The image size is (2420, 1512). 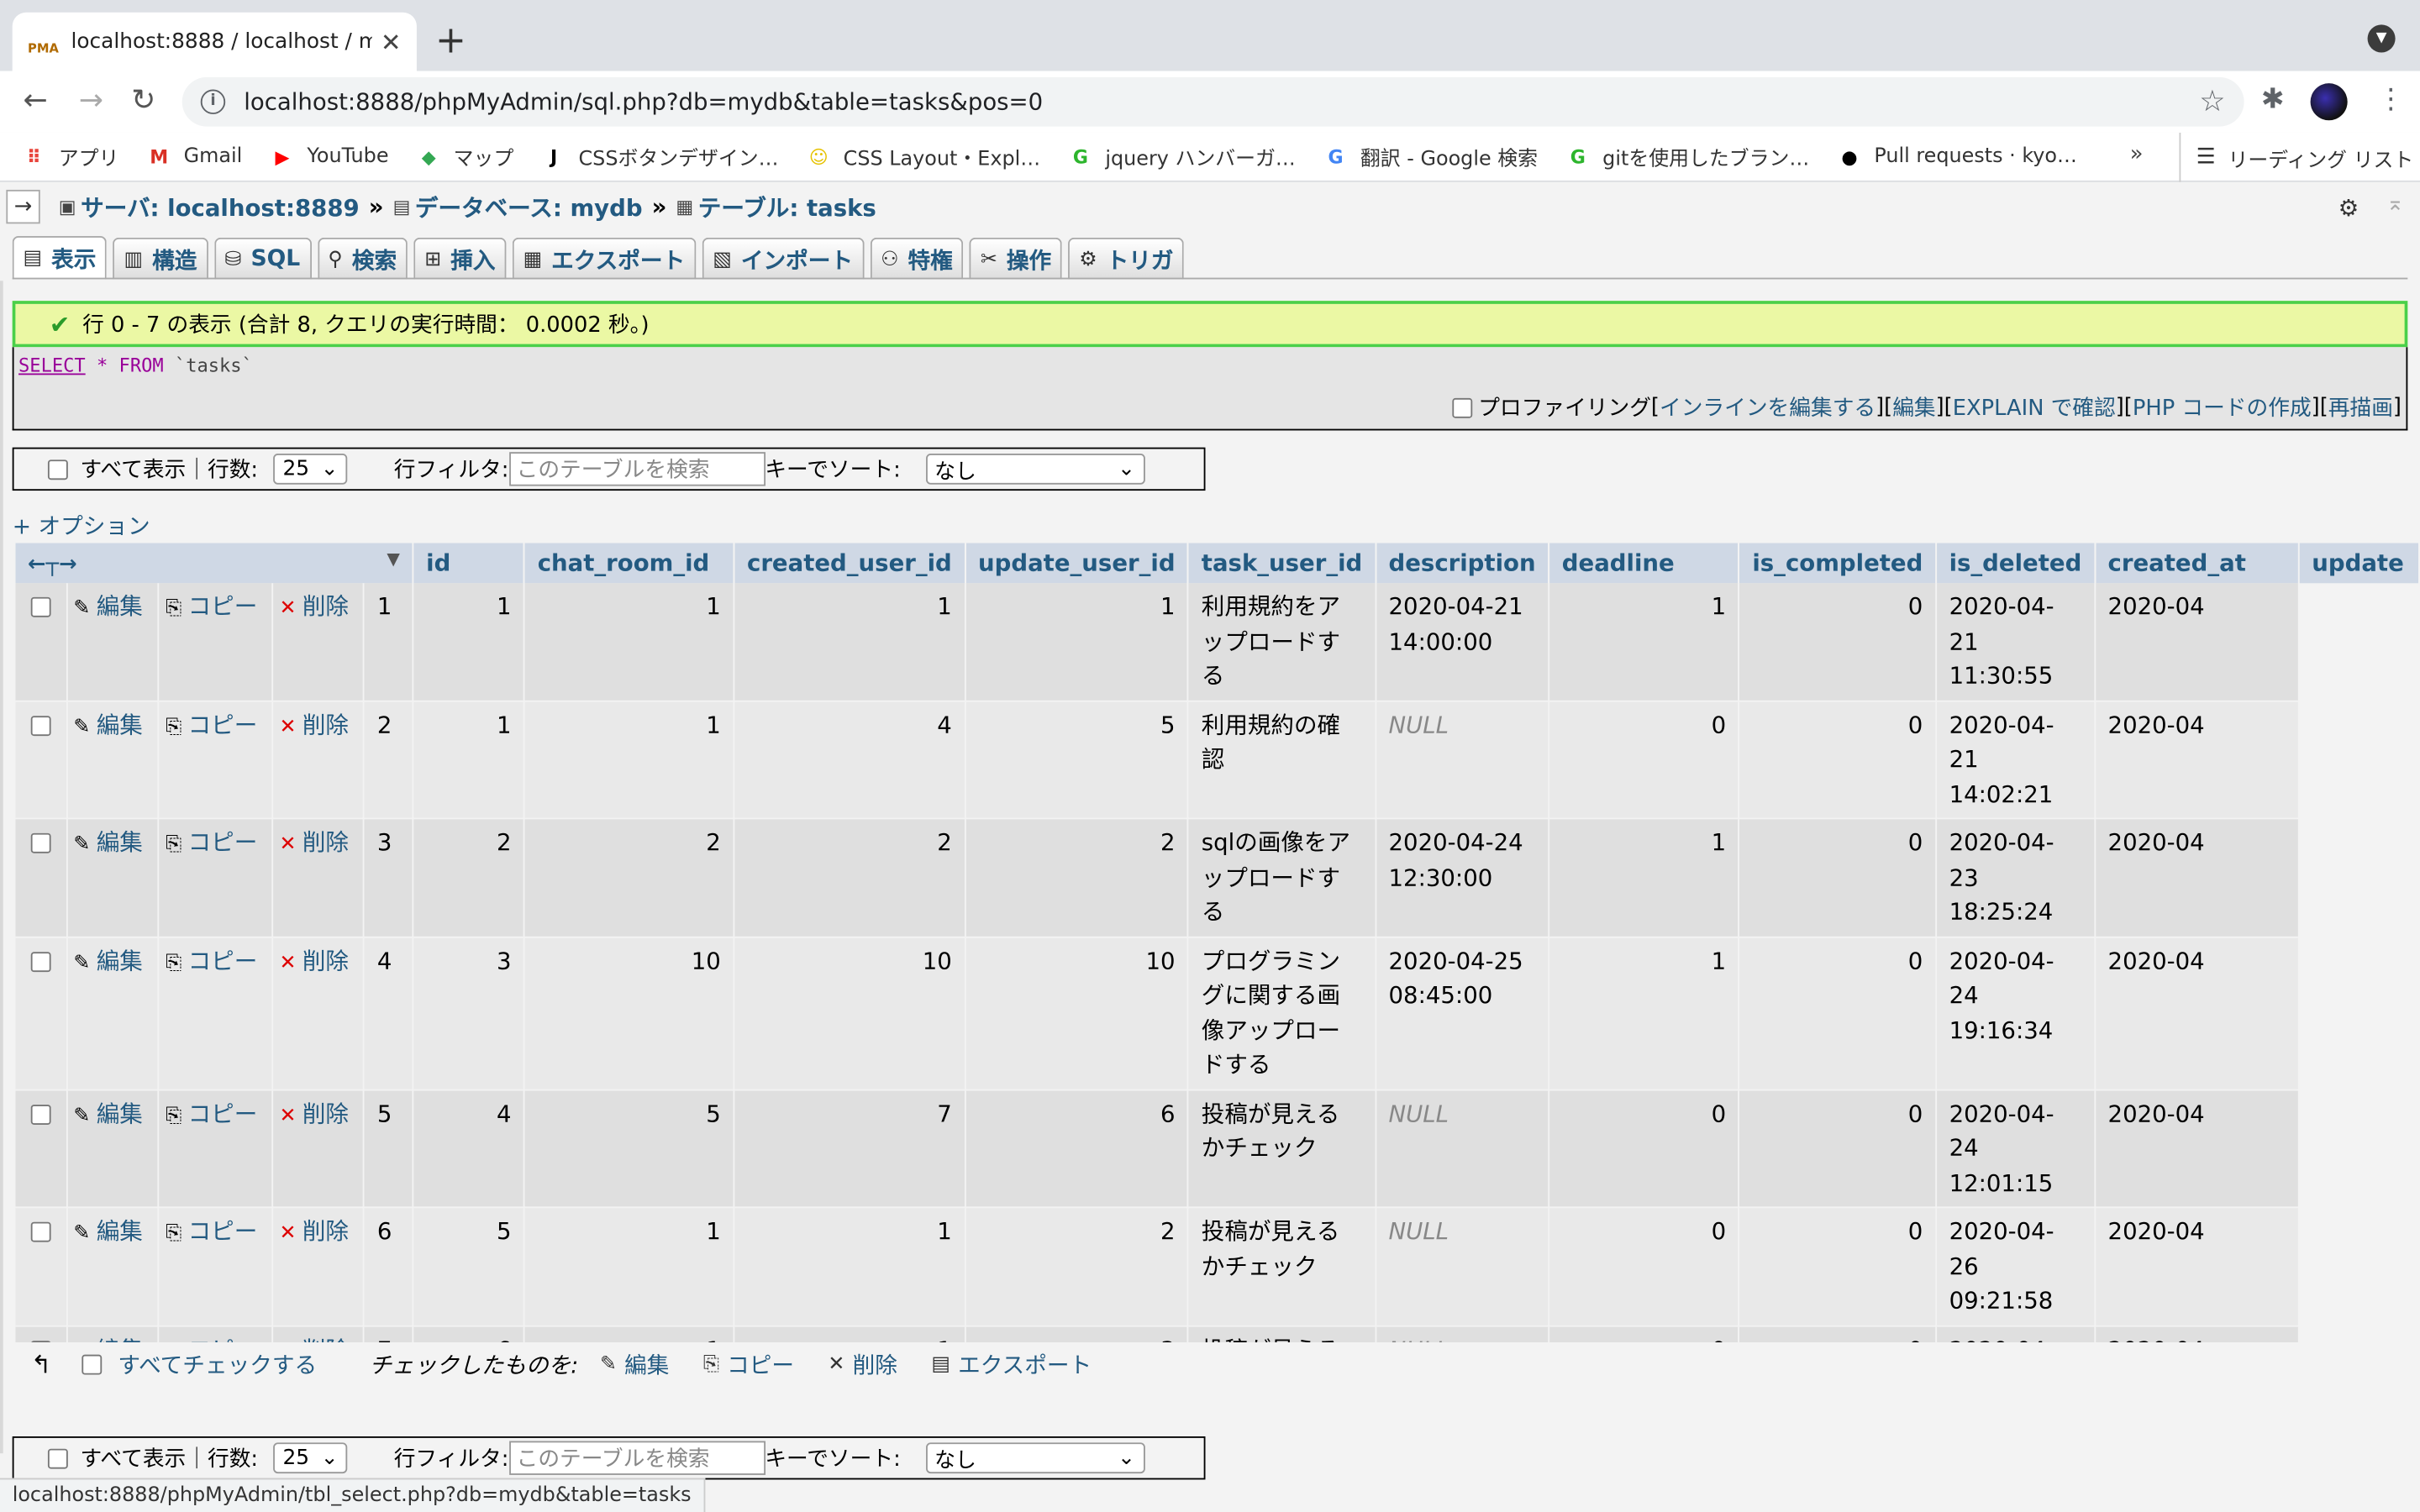 I want to click on tab-privileges: ⚇ 特権, so click(x=917, y=258).